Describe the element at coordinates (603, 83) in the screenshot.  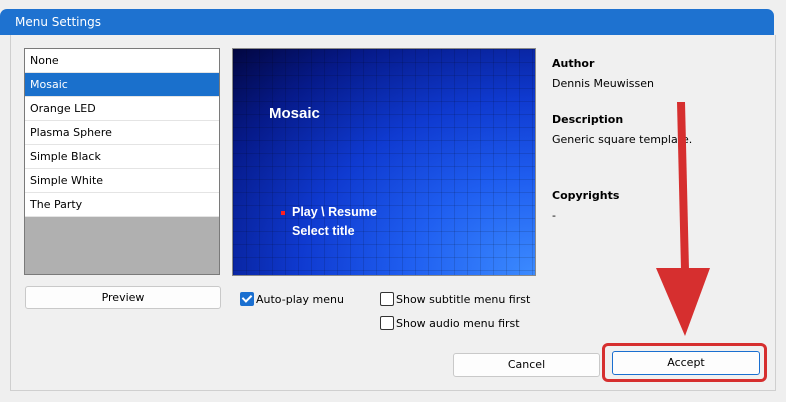
I see `author-value: Dennis Meuwissen` at that location.